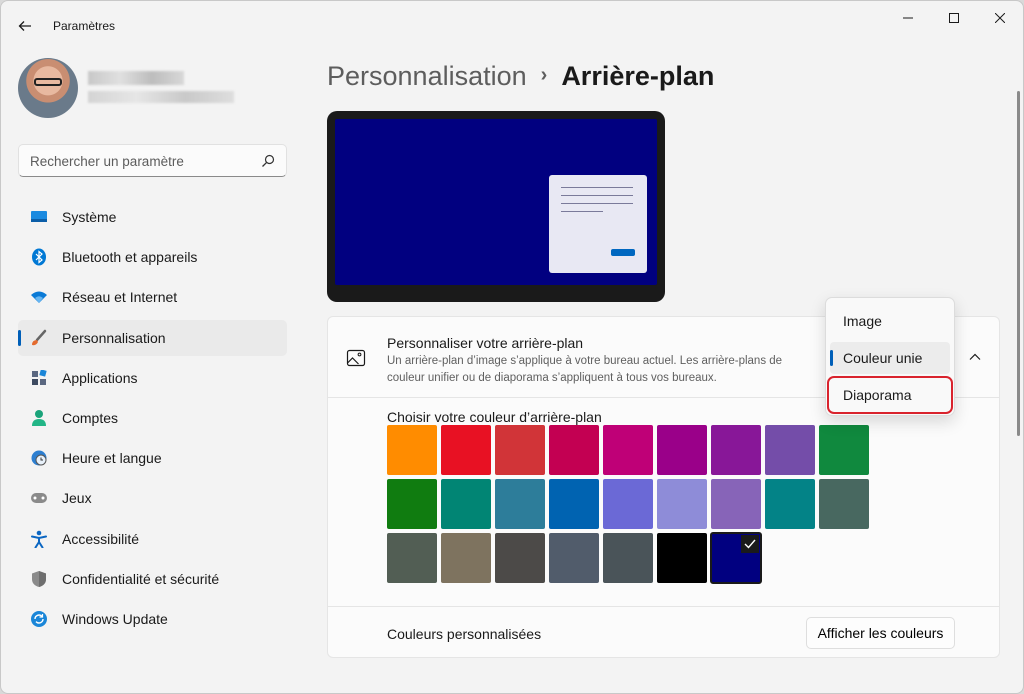 This screenshot has height=694, width=1024. What do you see at coordinates (39, 418) in the screenshot?
I see `account-icon` at bounding box center [39, 418].